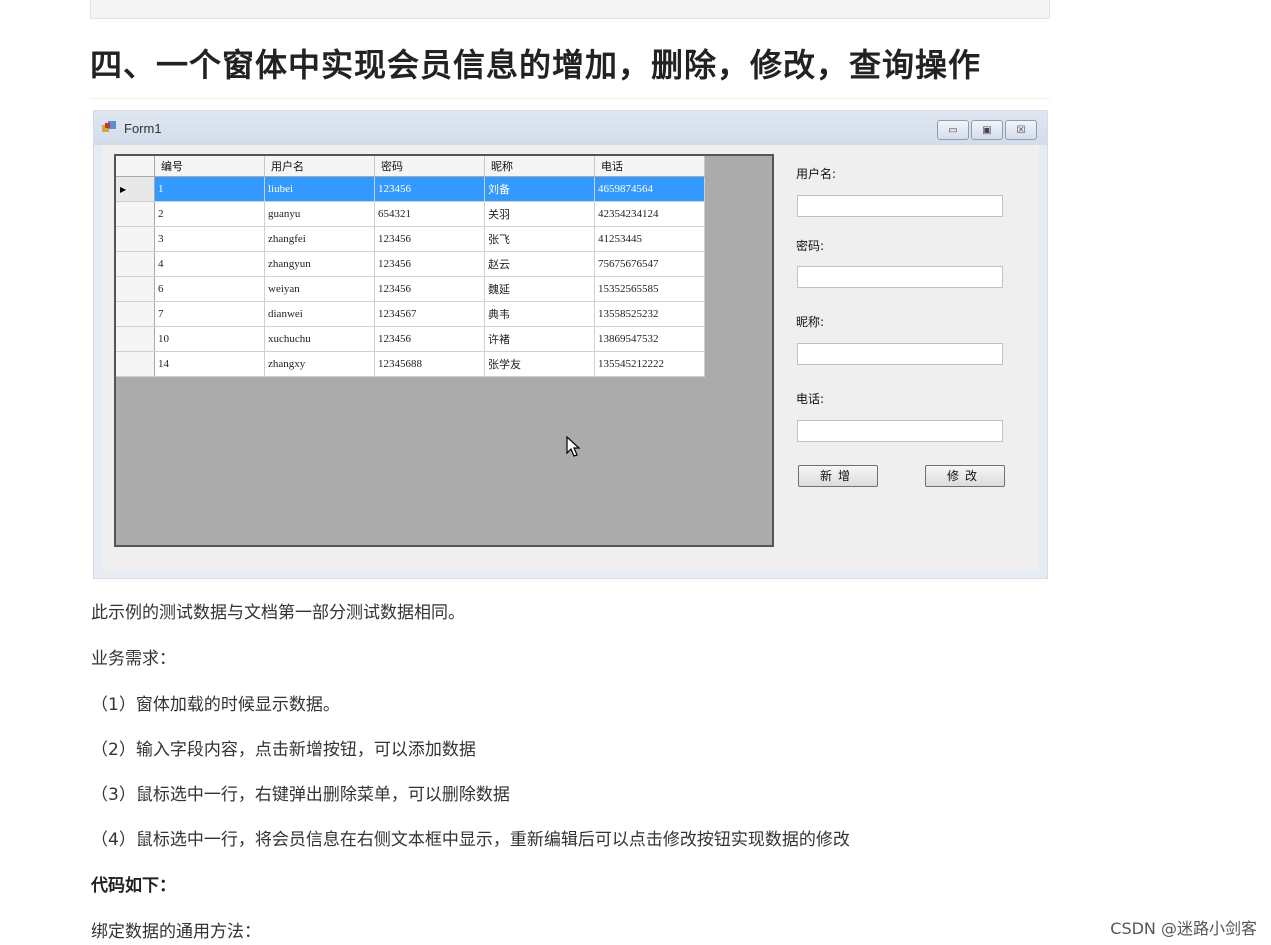  What do you see at coordinates (539, 166) in the screenshot?
I see `column-header-nickname: 昵称` at bounding box center [539, 166].